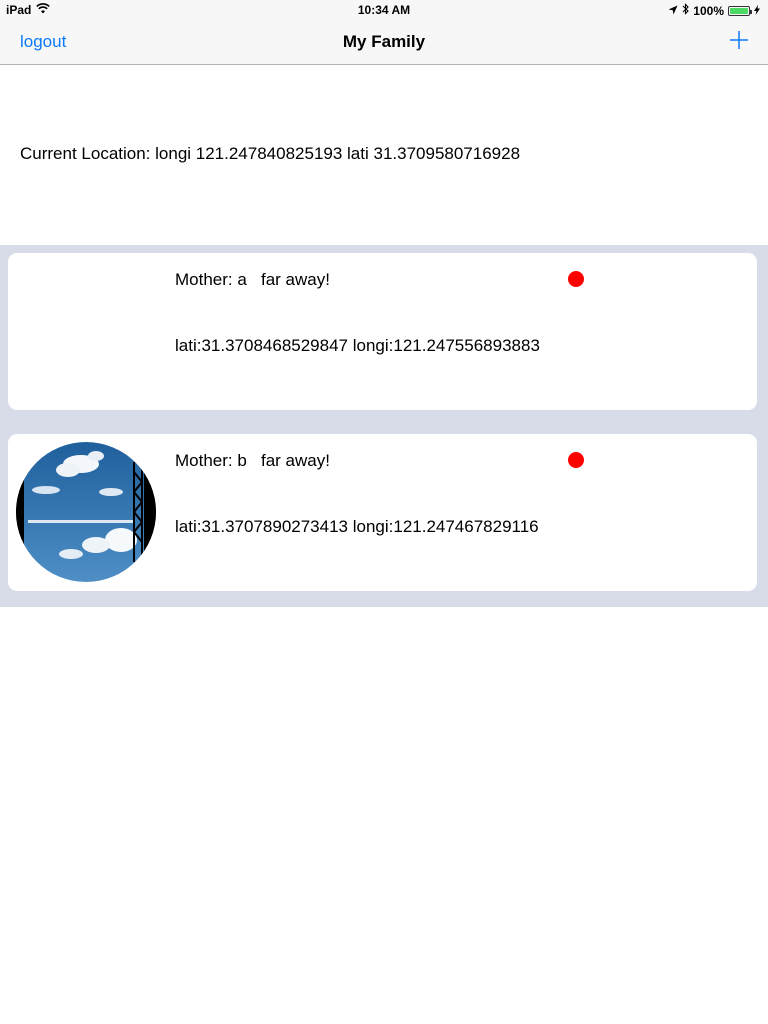  What do you see at coordinates (252, 460) in the screenshot?
I see `member-name: Mother: b far away!` at bounding box center [252, 460].